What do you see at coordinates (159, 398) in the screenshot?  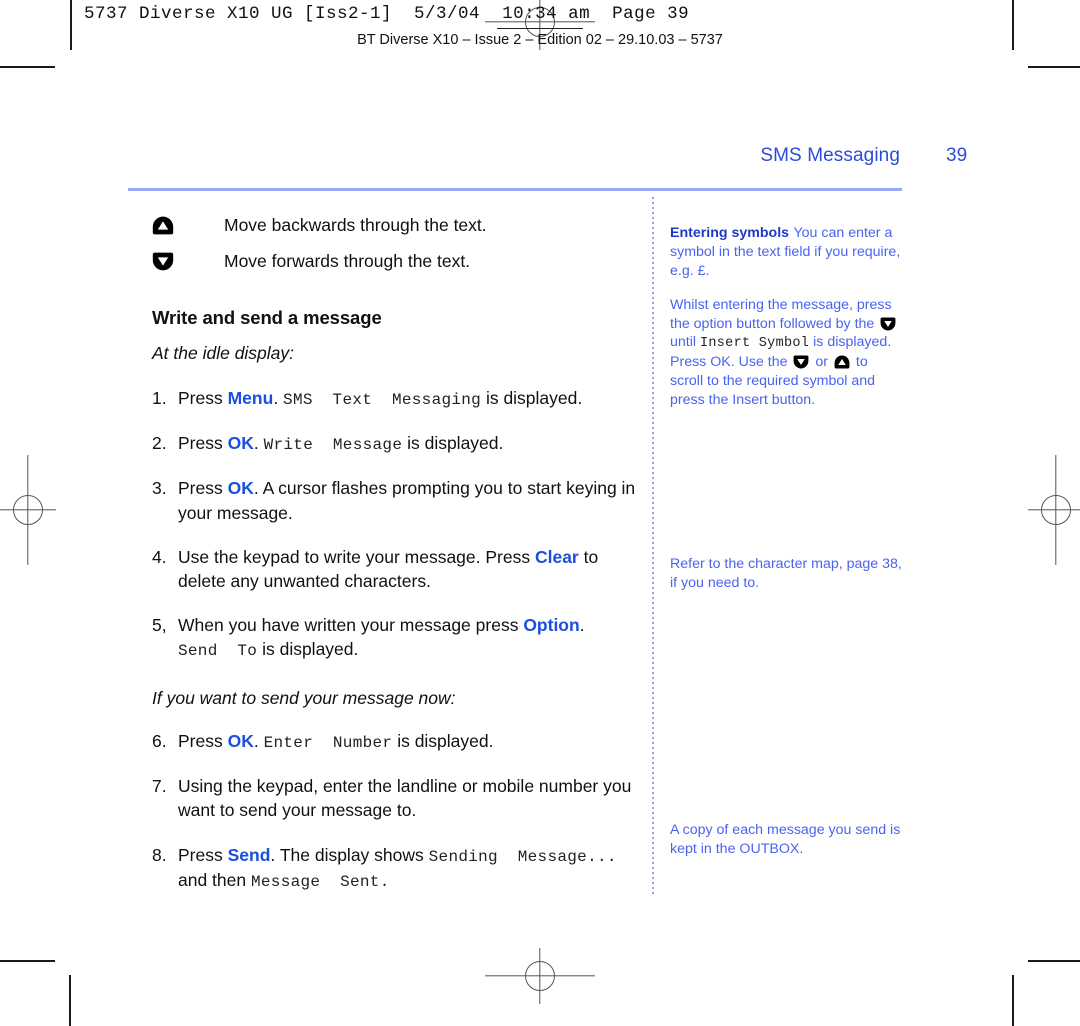 I see `step-number: 1.` at bounding box center [159, 398].